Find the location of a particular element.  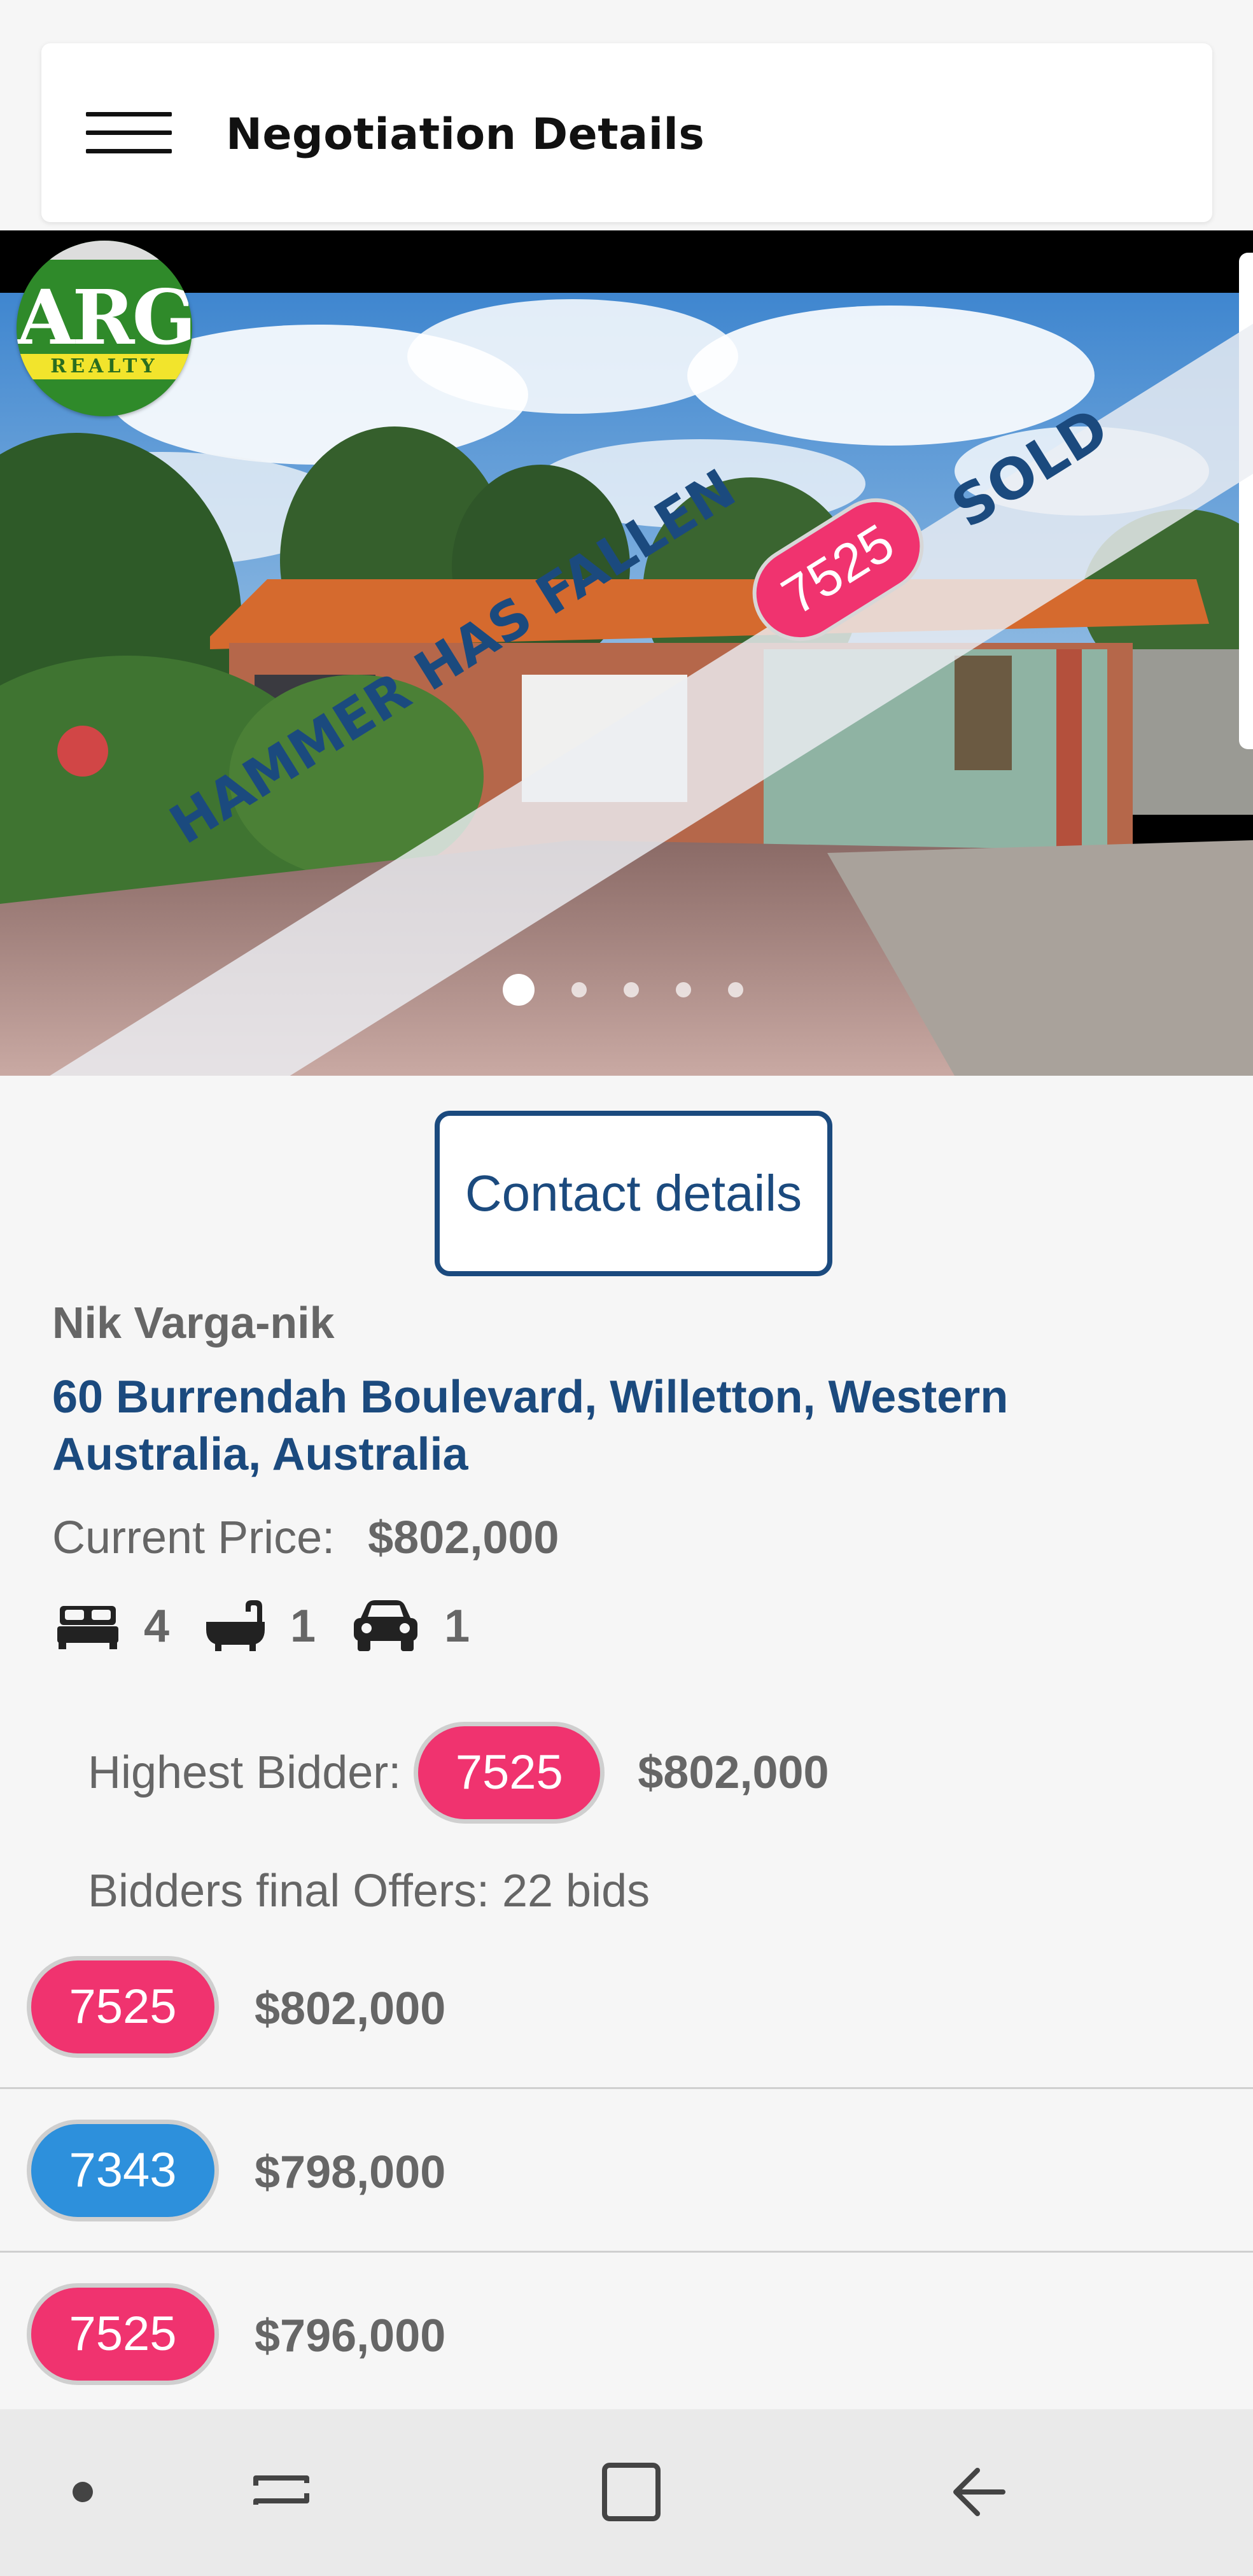

car-icon is located at coordinates (386, 1626).